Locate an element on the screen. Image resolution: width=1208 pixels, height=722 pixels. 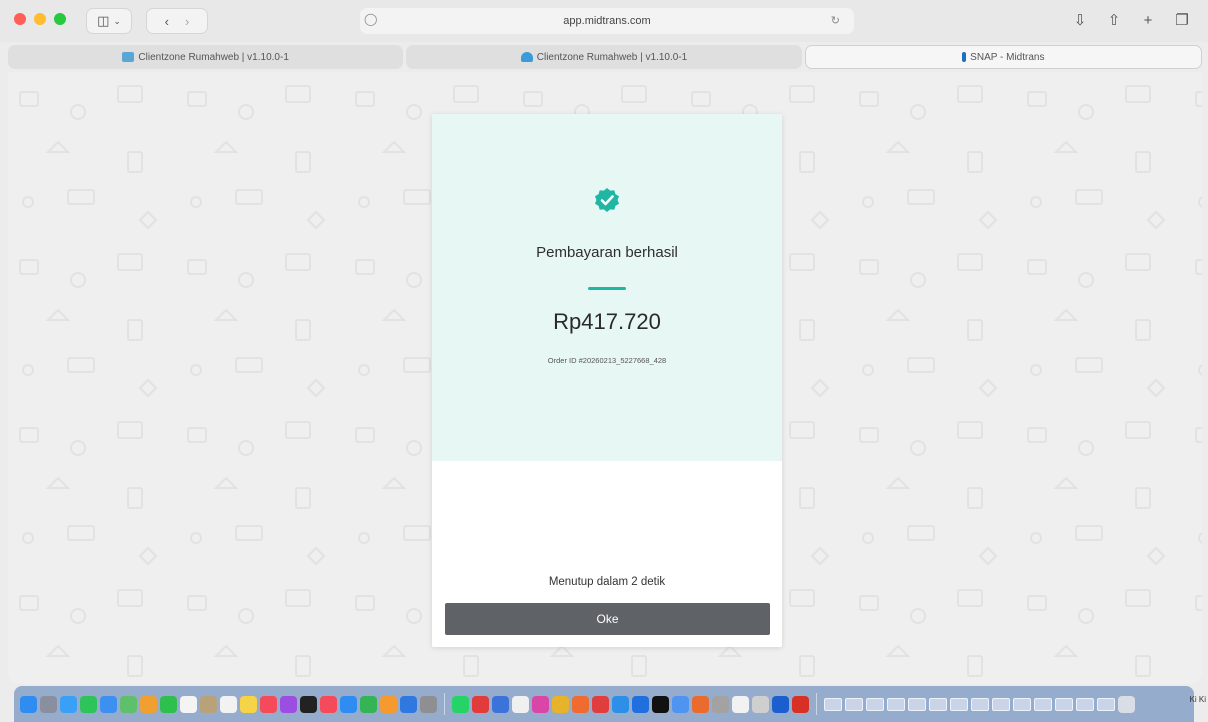
news-icon is located at coordinates (328, 704).